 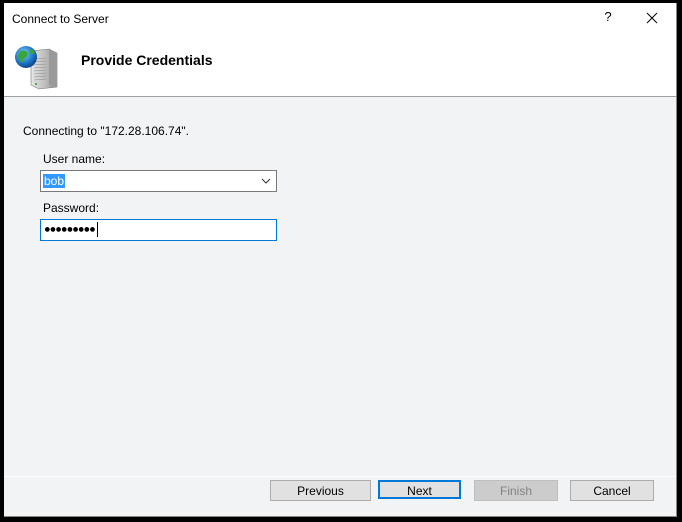 What do you see at coordinates (608, 18) in the screenshot?
I see `help-button: ?` at bounding box center [608, 18].